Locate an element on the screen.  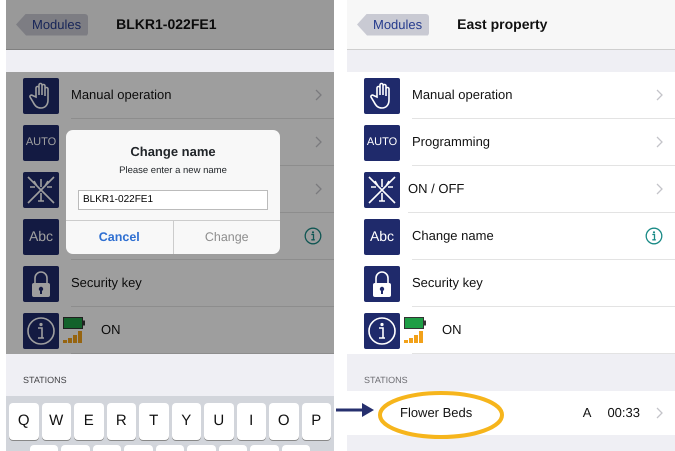
chevron-icon is located at coordinates (659, 413).